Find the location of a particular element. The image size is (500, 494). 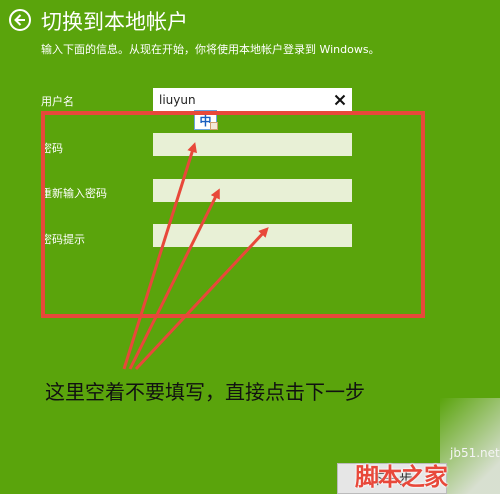

back-button is located at coordinates (20, 20).